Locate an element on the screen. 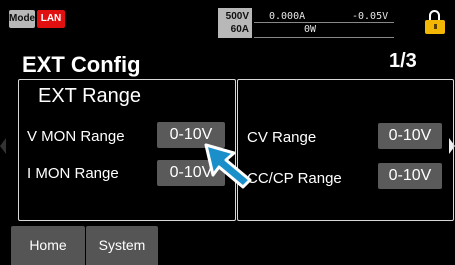 This screenshot has height=265, width=455. lock-icon is located at coordinates (435, 22).